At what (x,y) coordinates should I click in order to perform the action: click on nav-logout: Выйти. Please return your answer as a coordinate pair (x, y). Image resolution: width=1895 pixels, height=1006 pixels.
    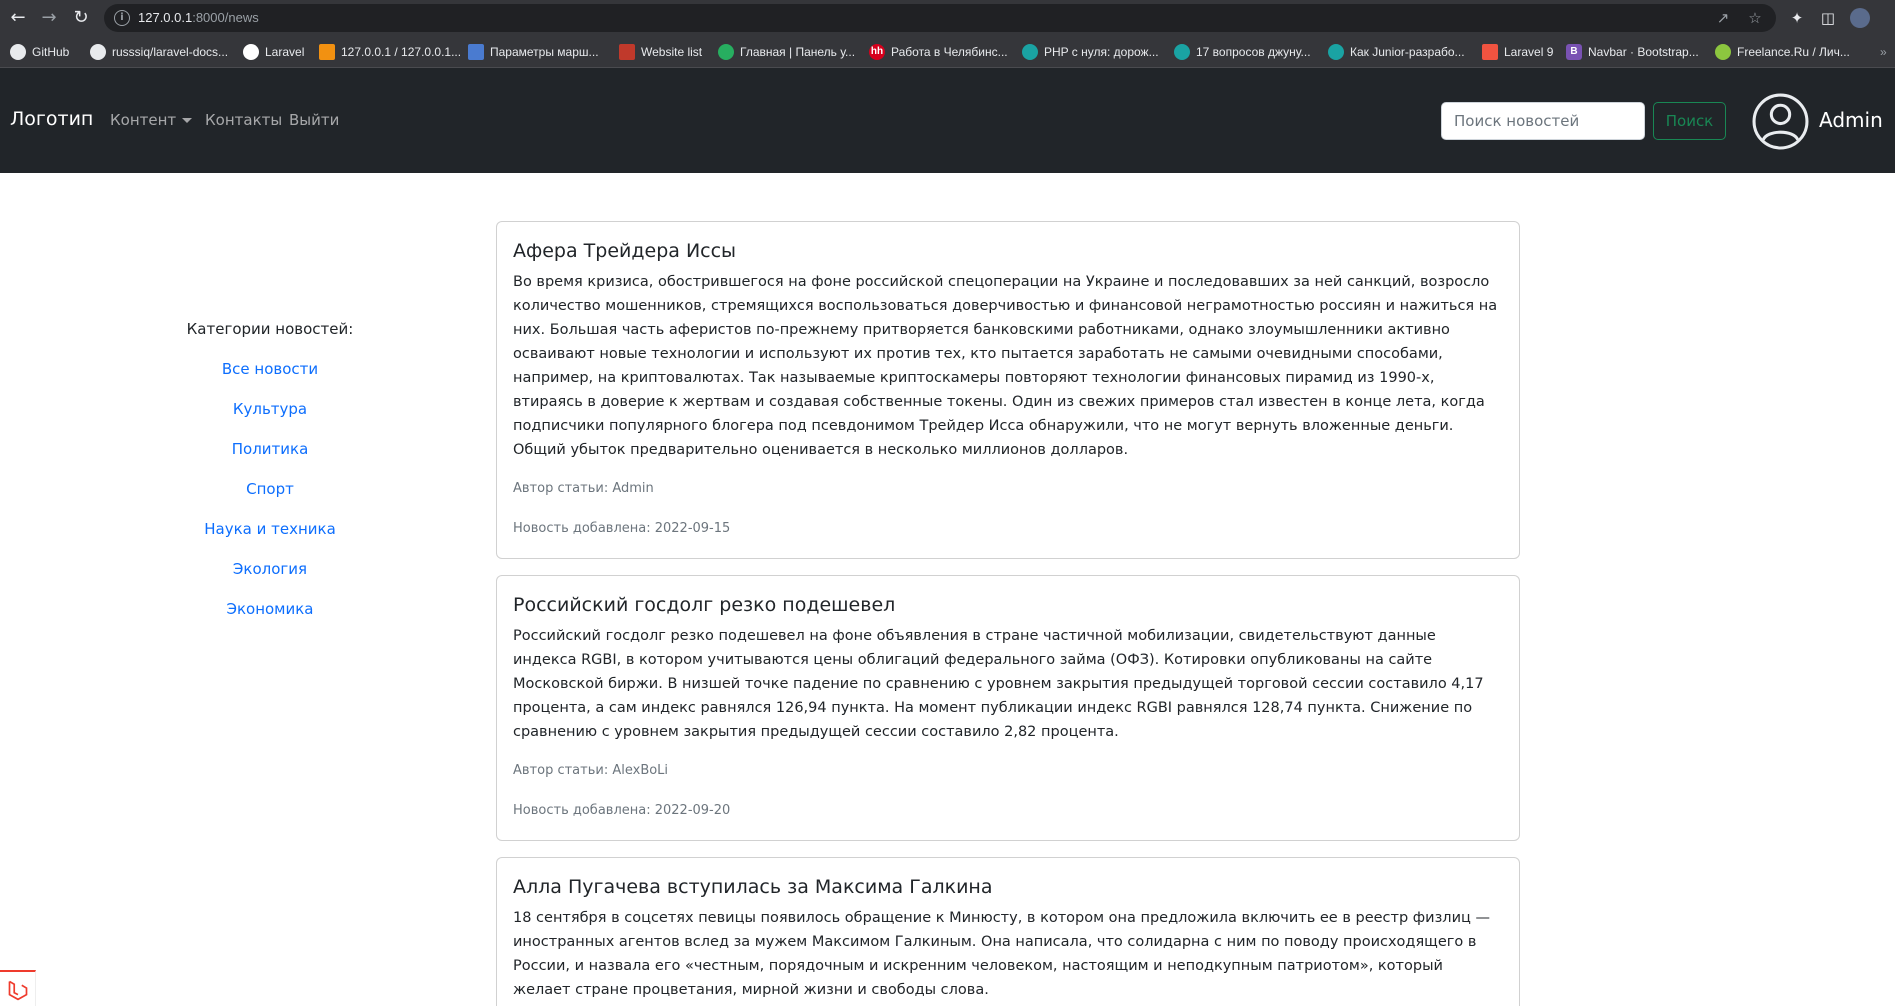
    Looking at the image, I should click on (314, 120).